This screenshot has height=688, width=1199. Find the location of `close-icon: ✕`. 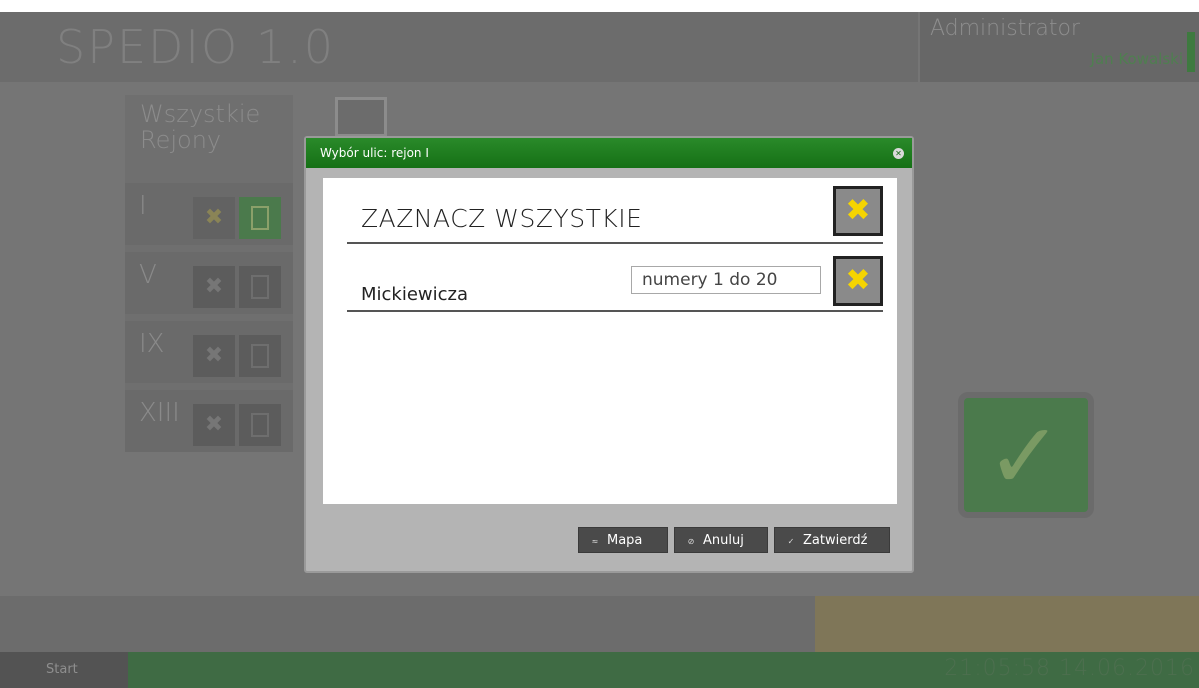

close-icon: ✕ is located at coordinates (898, 153).